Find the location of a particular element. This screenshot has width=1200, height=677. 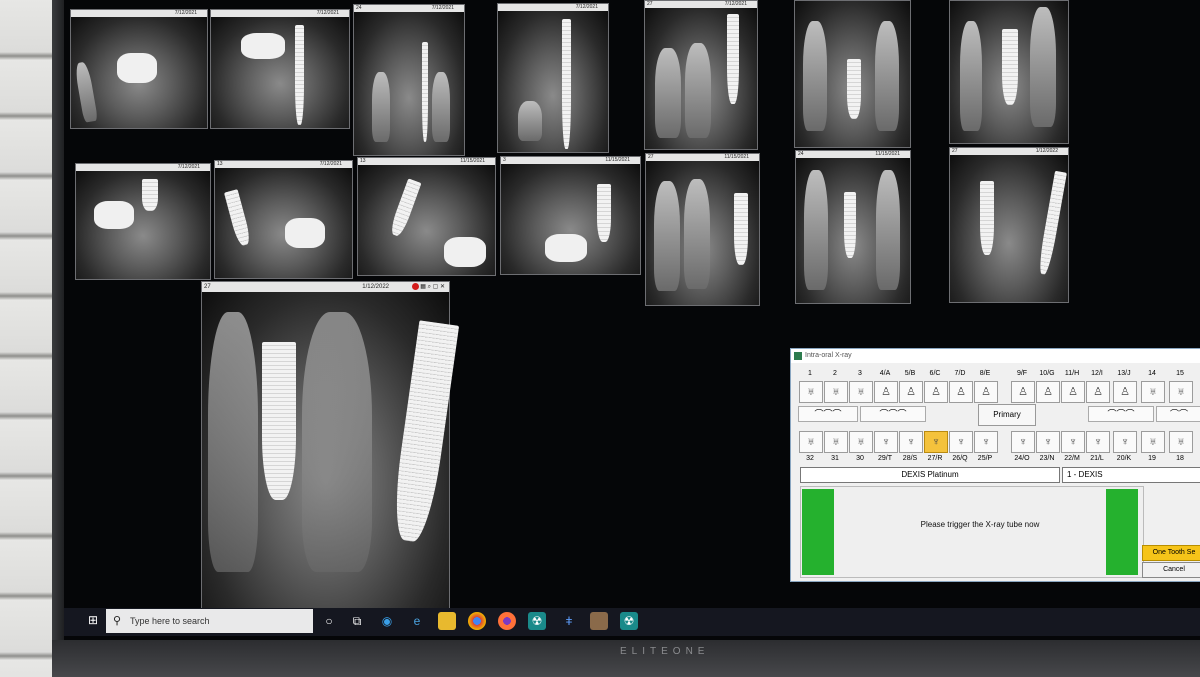

xray-thumbnail: 27 7/12/2021 is located at coordinates (701, 75).